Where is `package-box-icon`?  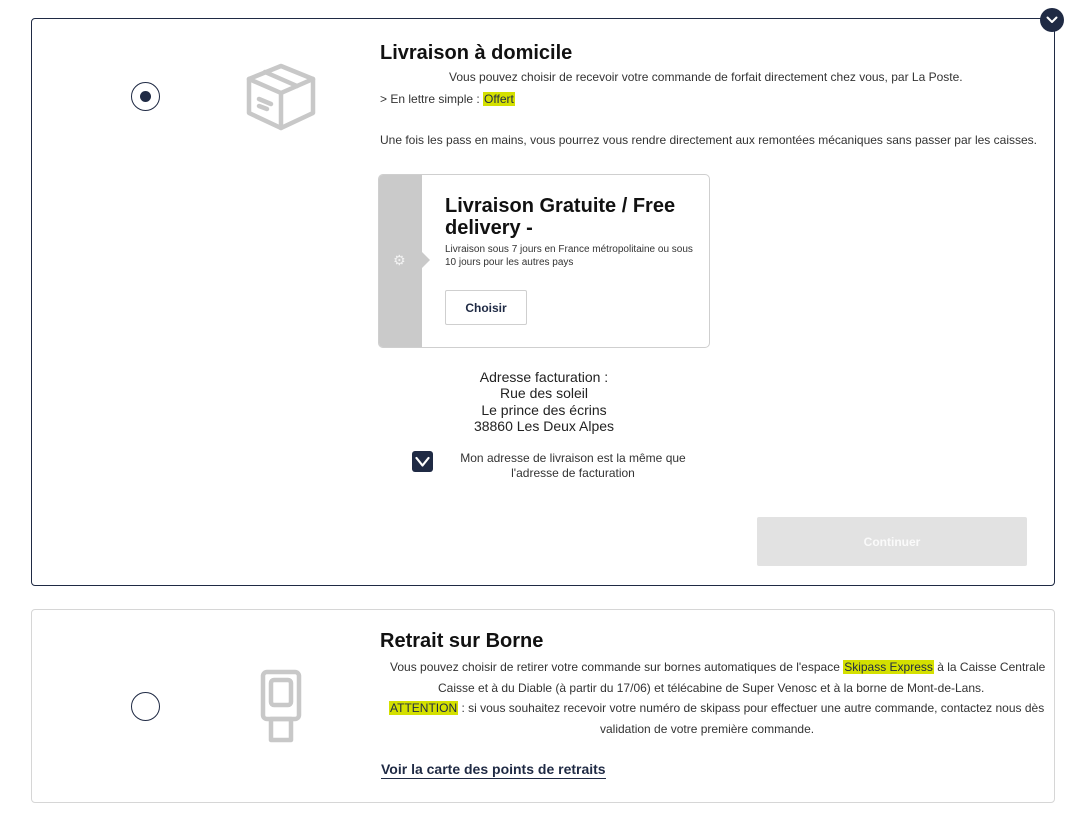 package-box-icon is located at coordinates (281, 97).